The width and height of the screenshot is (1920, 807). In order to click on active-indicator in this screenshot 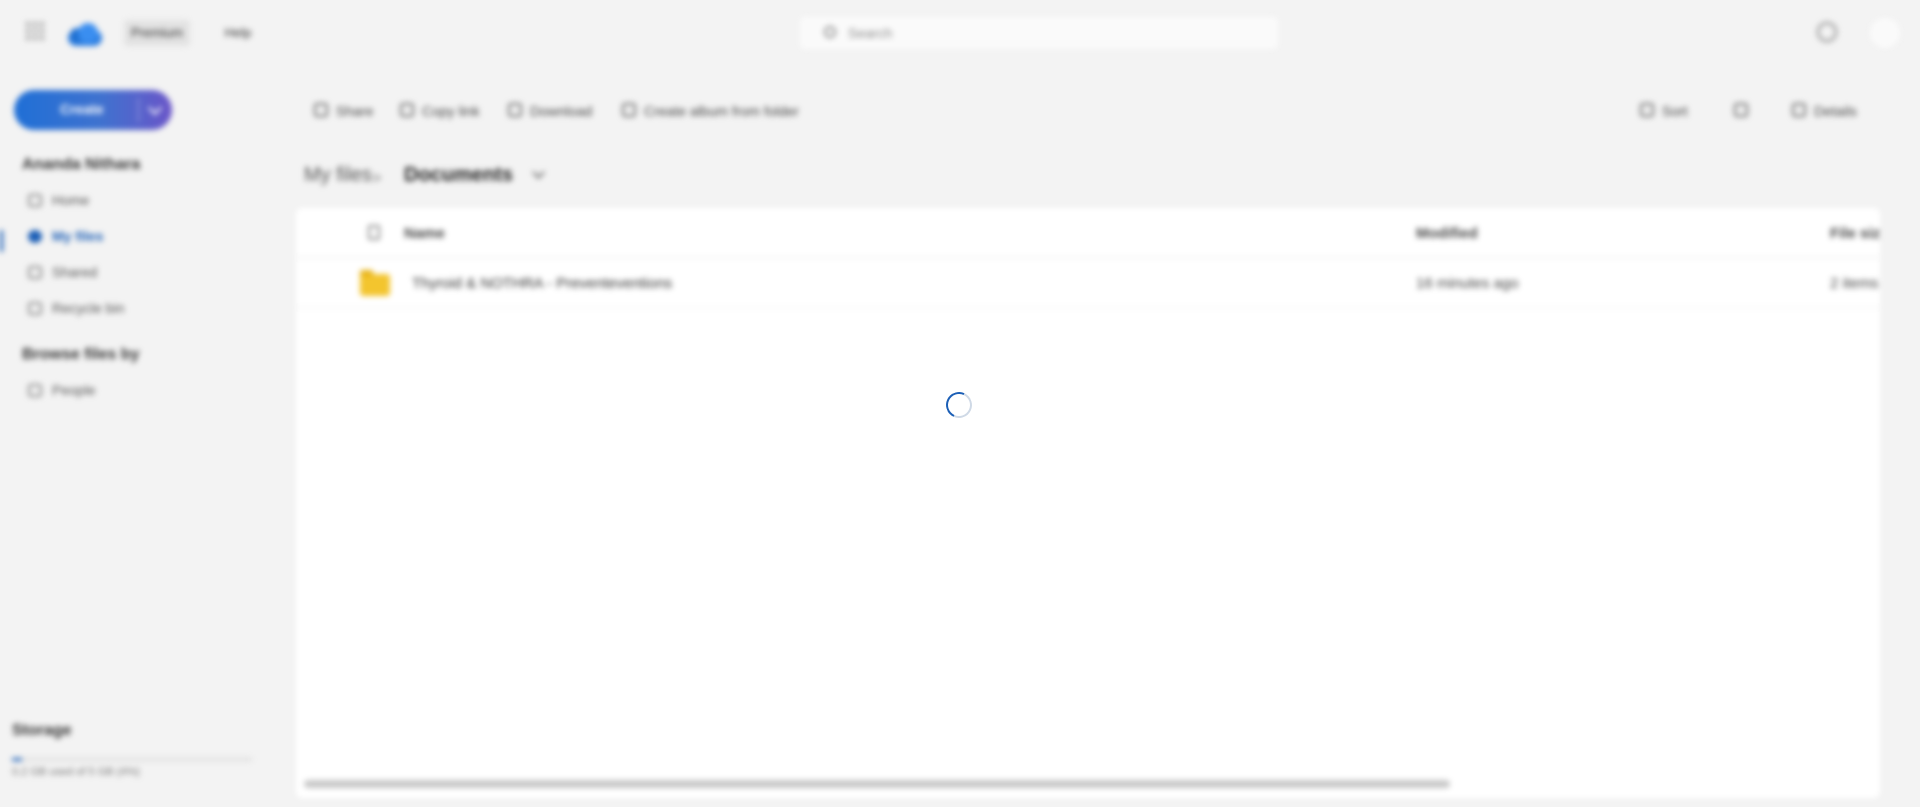, I will do `click(1, 241)`.